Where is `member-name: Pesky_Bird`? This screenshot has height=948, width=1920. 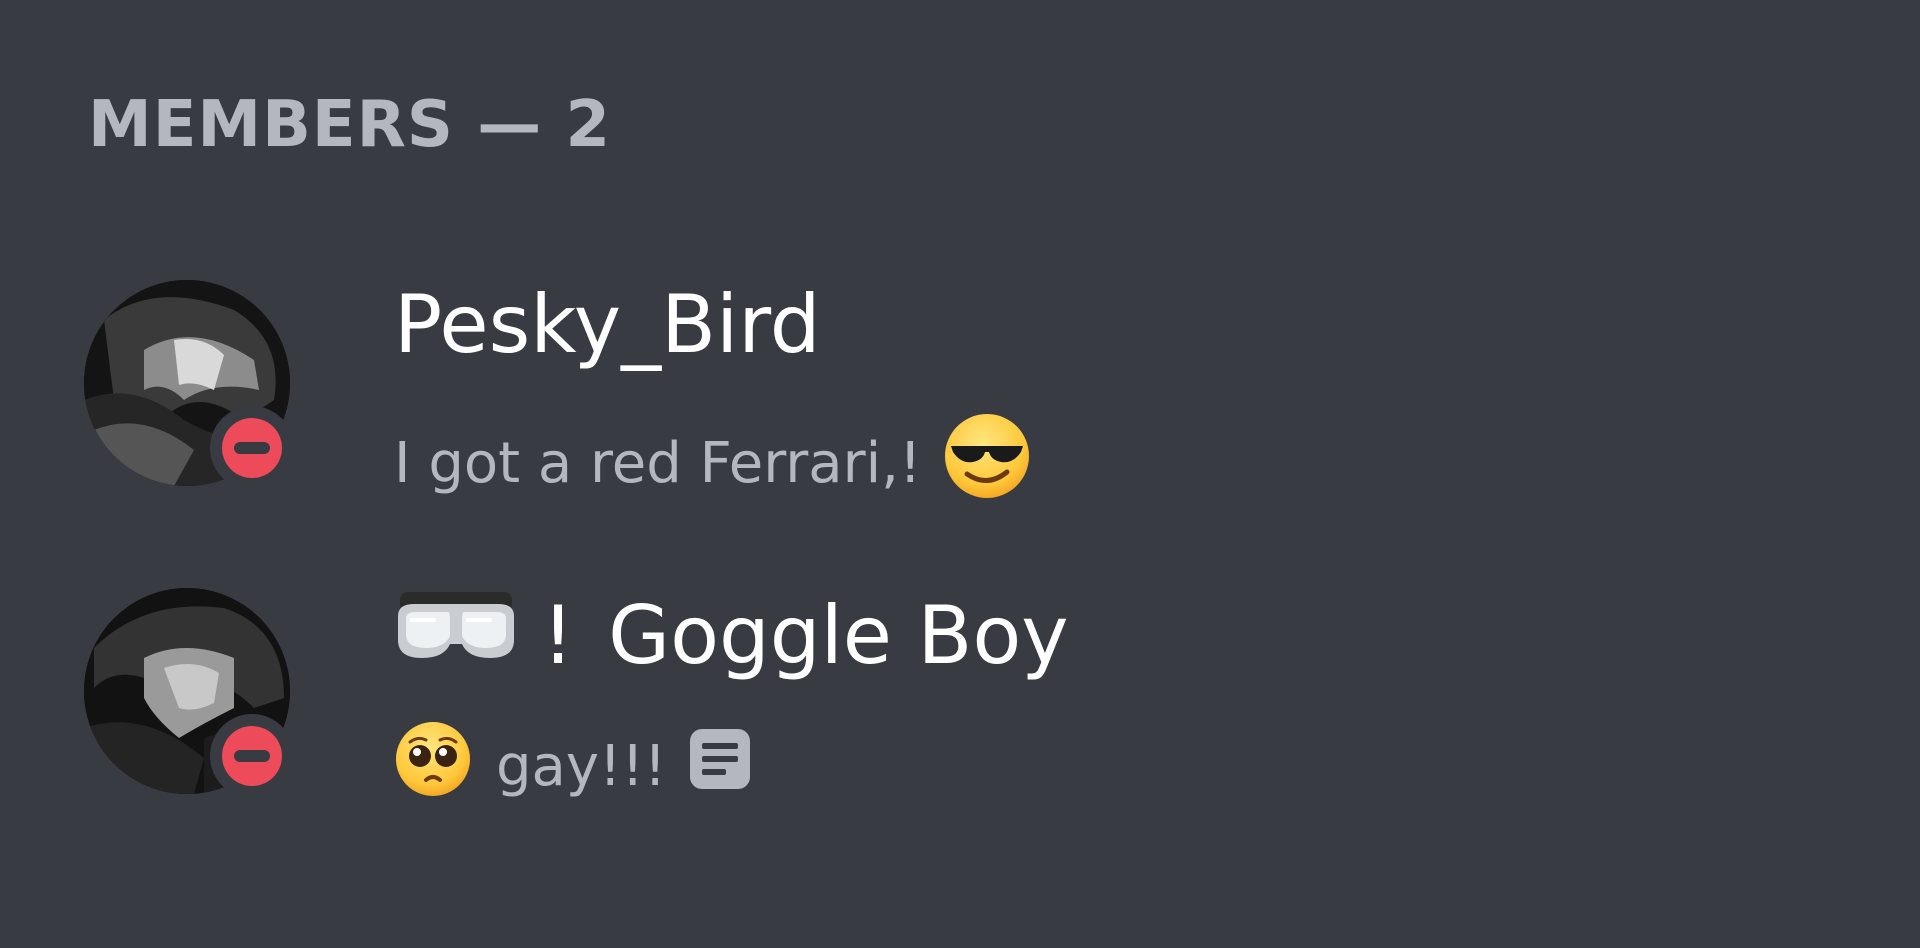 member-name: Pesky_Bird is located at coordinates (607, 324).